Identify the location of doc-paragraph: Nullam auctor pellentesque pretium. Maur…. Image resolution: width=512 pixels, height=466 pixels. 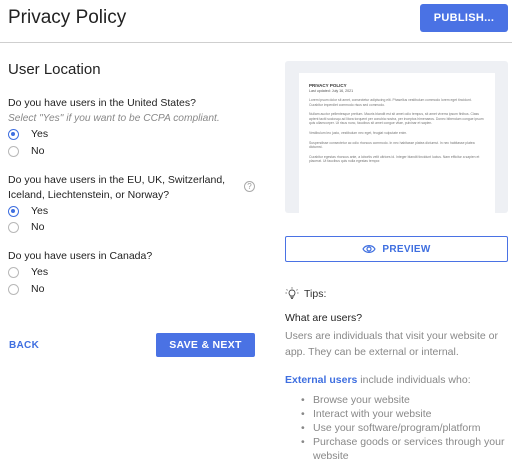
(396, 119).